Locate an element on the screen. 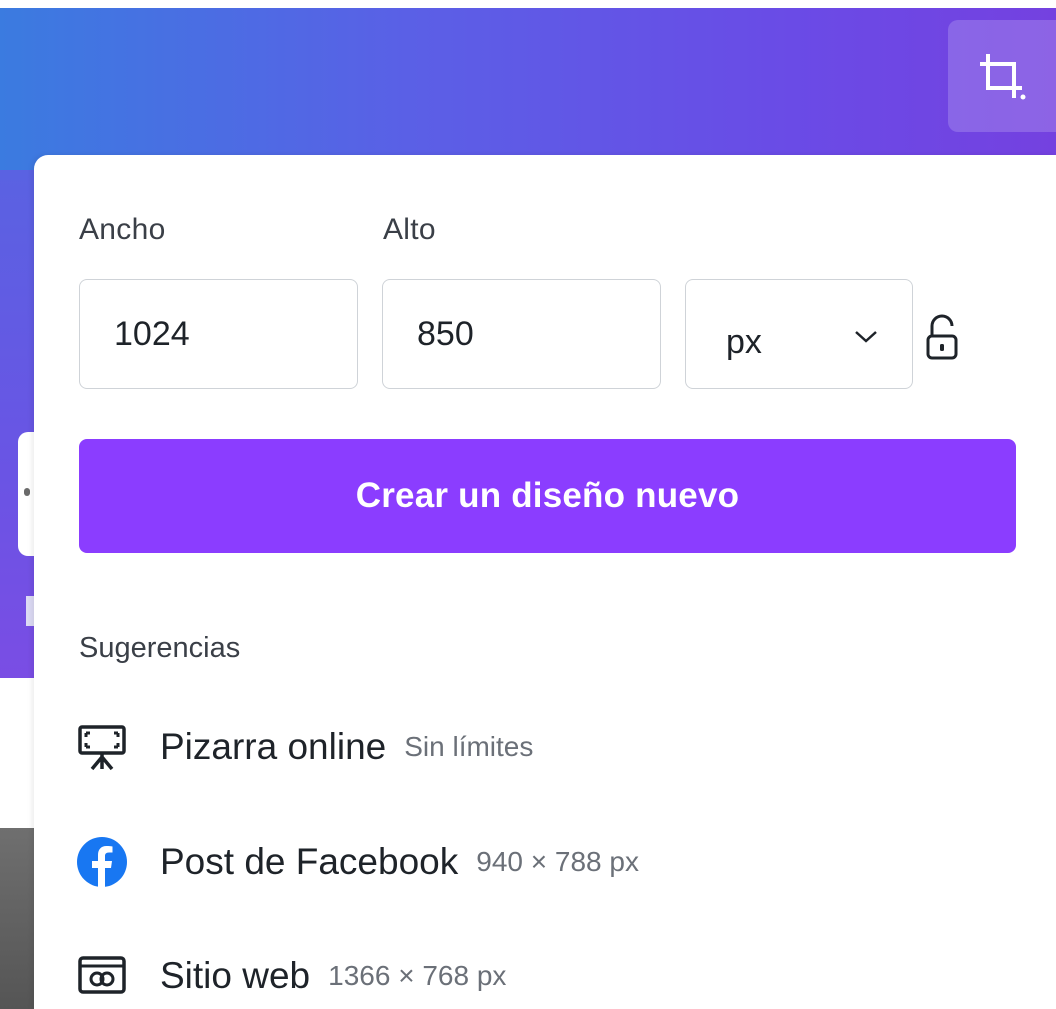 Image resolution: width=1056 pixels, height=1009 pixels. side-panel-handle-dot is located at coordinates (27, 492).